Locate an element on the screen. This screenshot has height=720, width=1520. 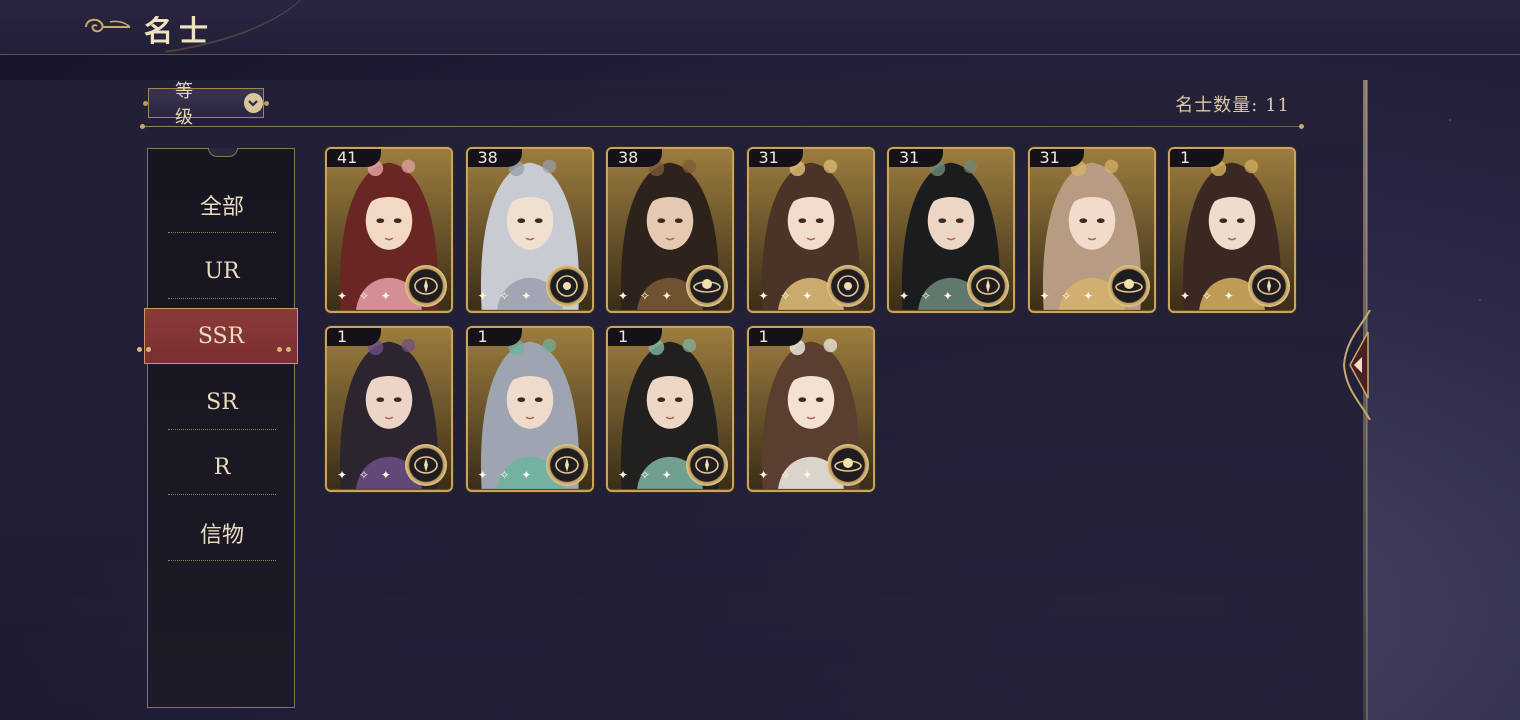
menu-item-all: 全部 is located at coordinates (222, 205).